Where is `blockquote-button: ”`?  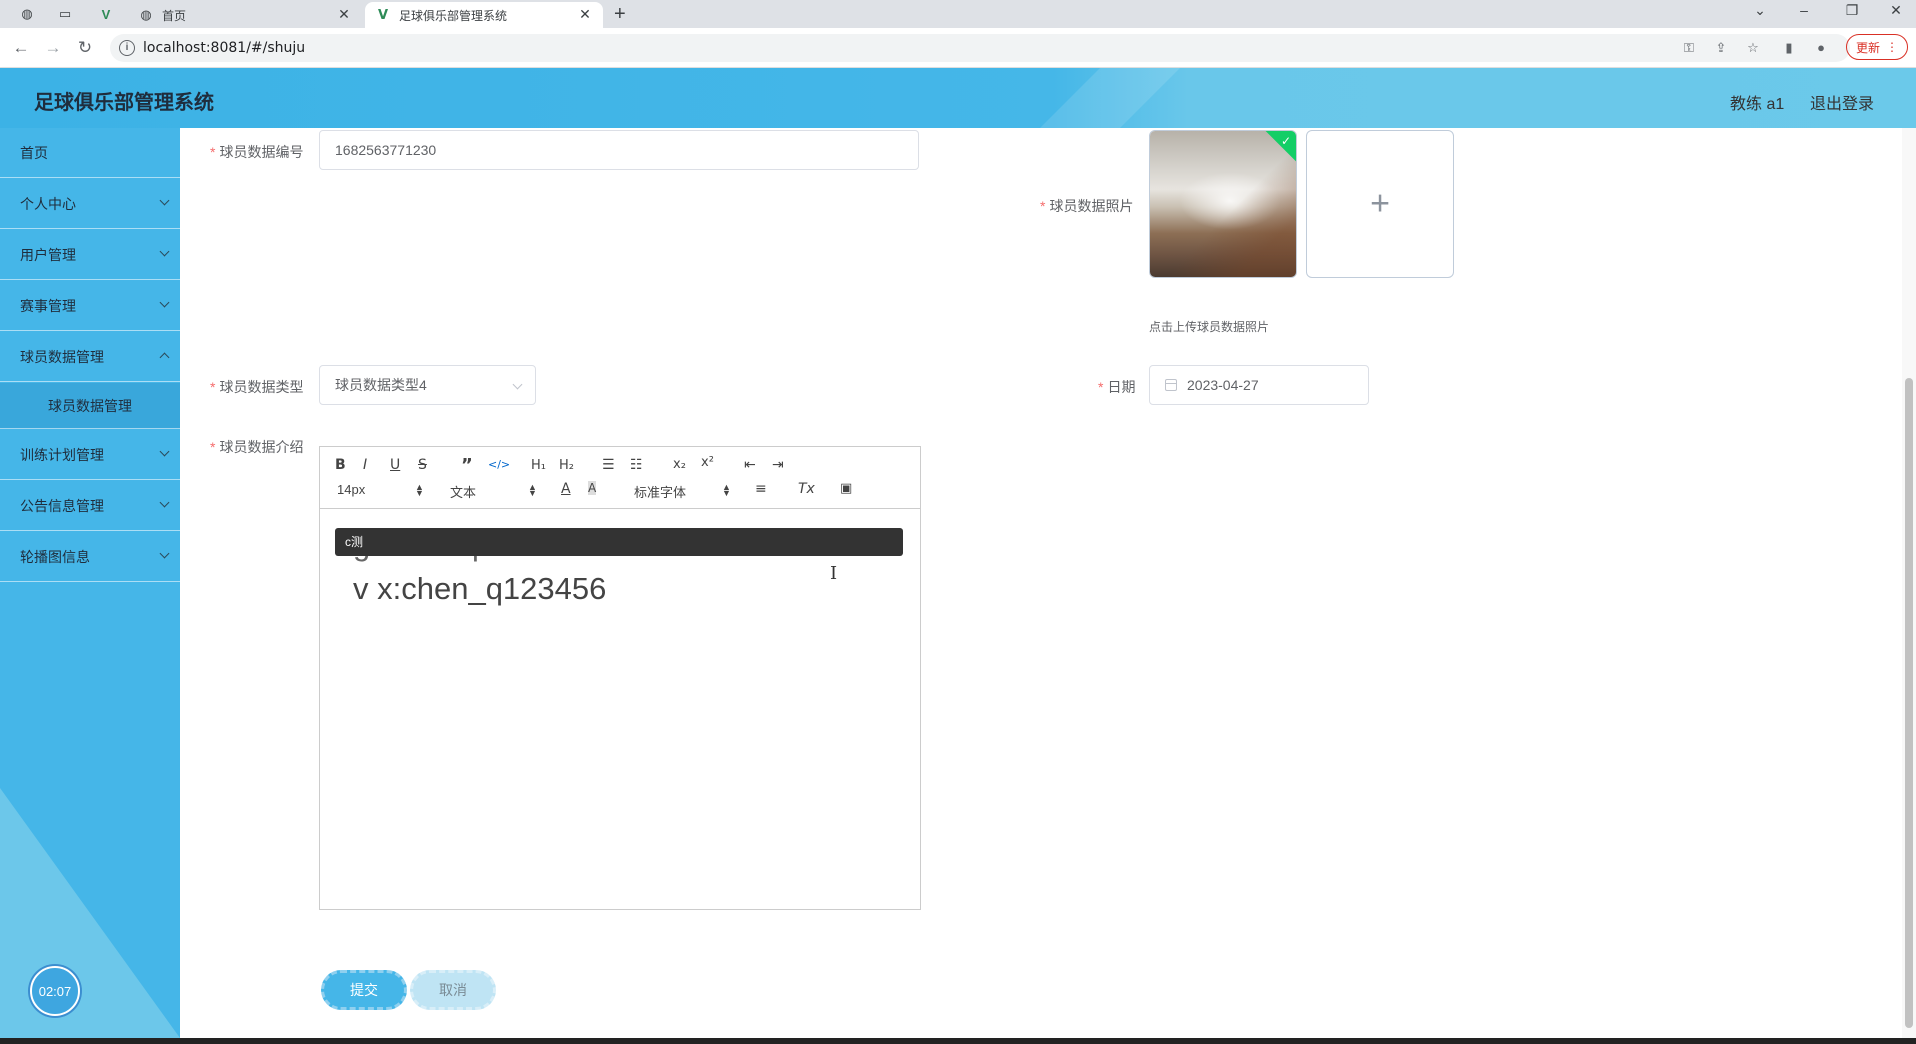 blockquote-button: ” is located at coordinates (467, 465).